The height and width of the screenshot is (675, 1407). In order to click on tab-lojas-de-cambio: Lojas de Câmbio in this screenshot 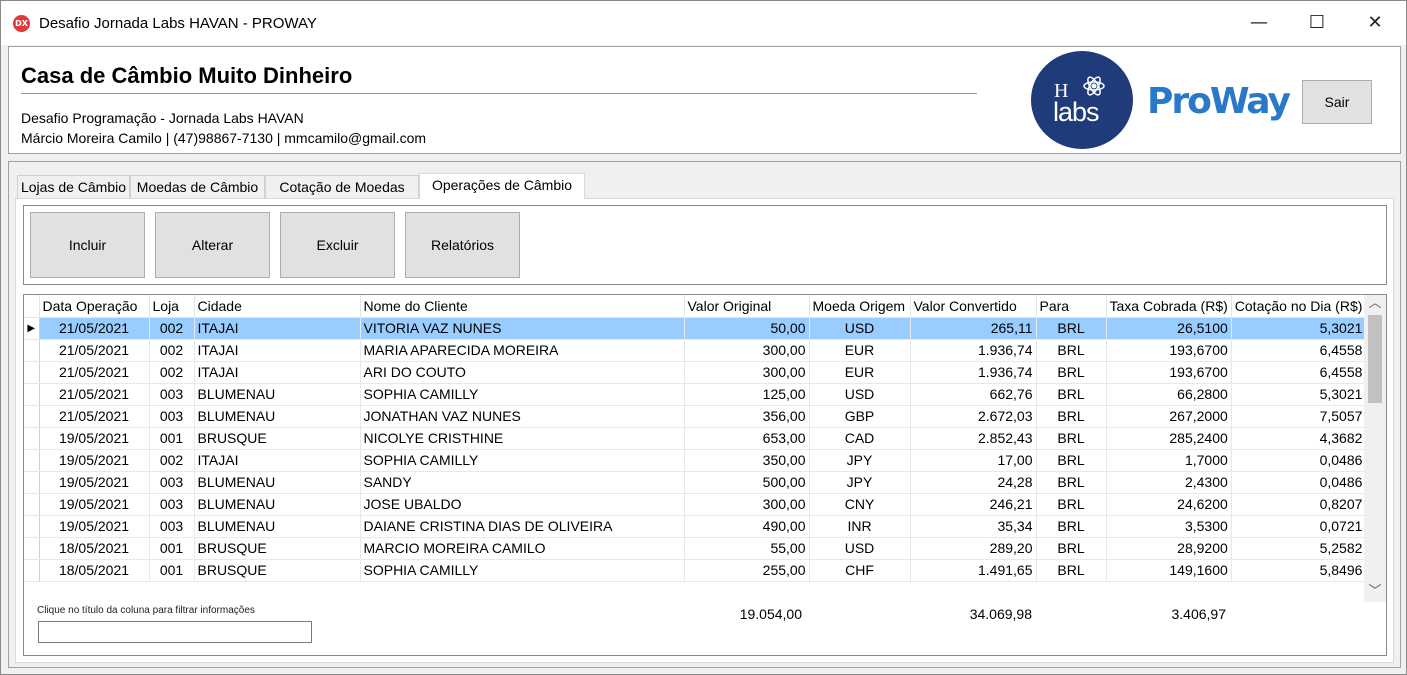, I will do `click(73, 187)`.